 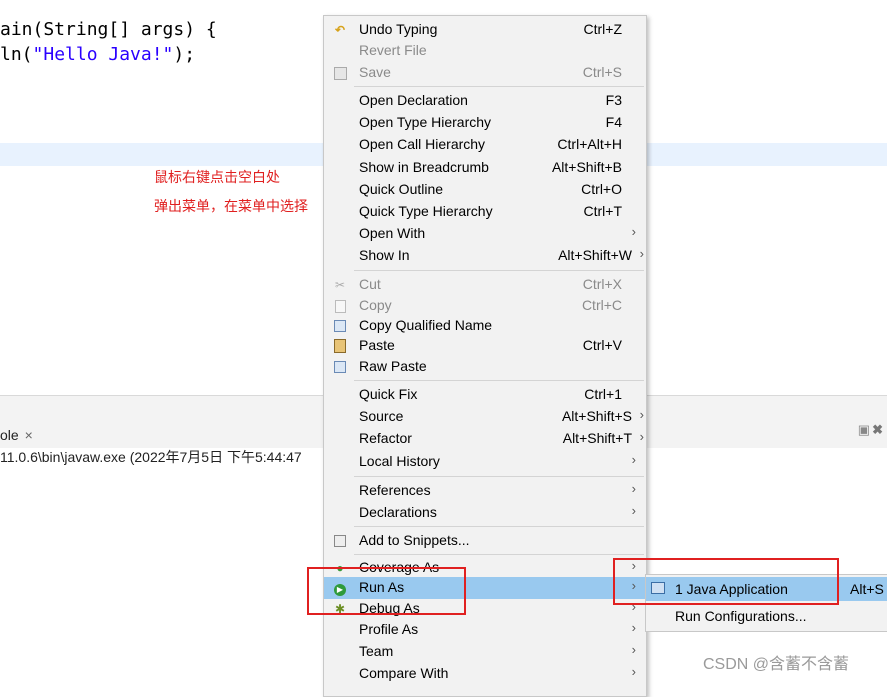 What do you see at coordinates (485, 101) in the screenshot?
I see `menu-item-open-declaration: Open Declaration F3` at bounding box center [485, 101].